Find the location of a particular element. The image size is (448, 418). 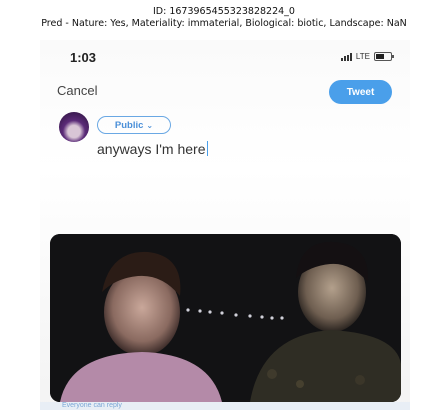

tweet-button: Tweet is located at coordinates (360, 92).